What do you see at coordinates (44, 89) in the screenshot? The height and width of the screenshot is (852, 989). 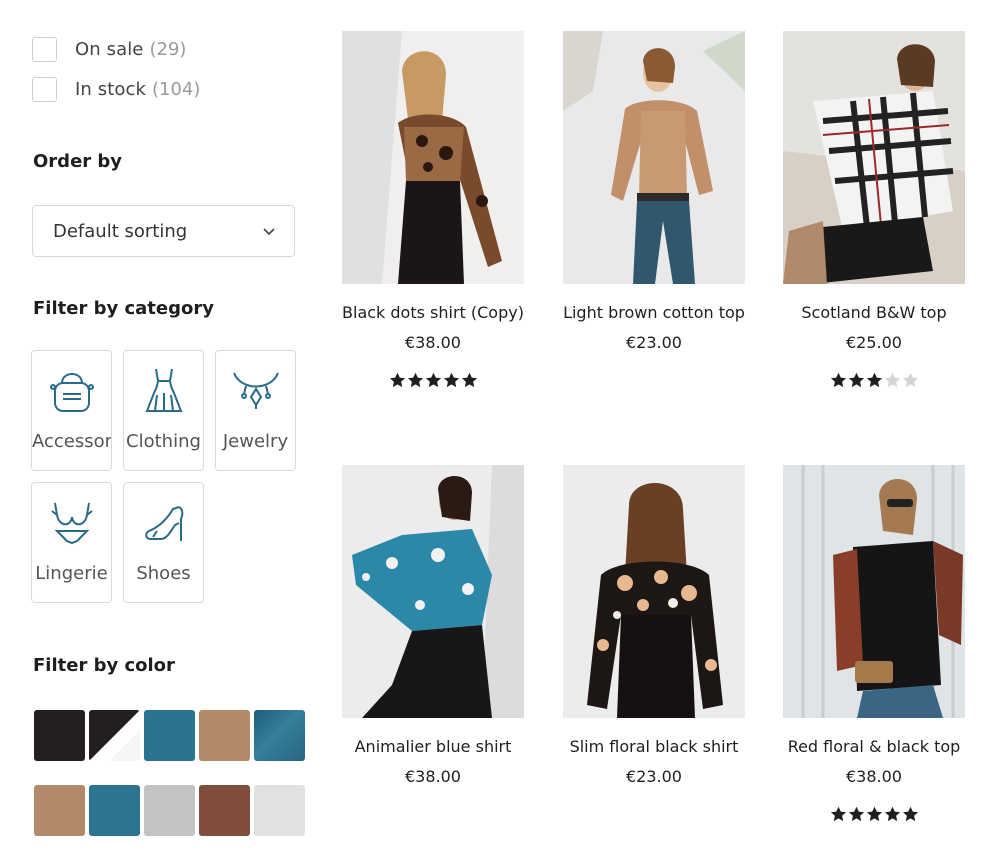 I see `in-stock-checkbox` at bounding box center [44, 89].